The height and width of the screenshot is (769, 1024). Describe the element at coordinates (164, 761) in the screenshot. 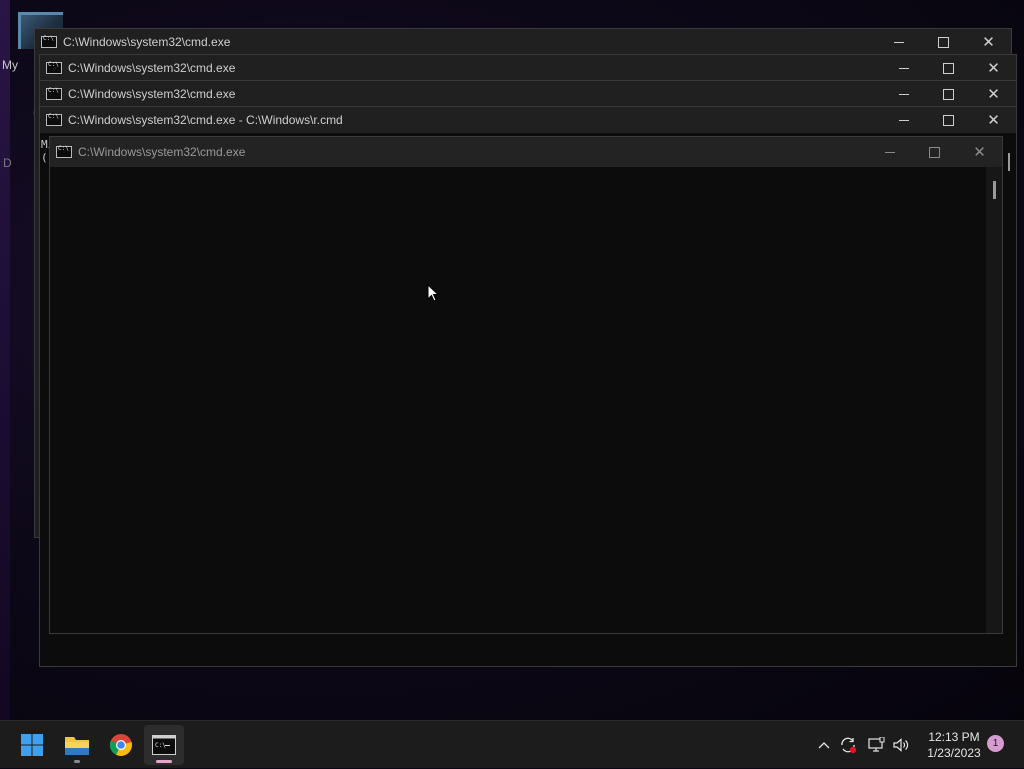

I see `active-indicator` at that location.